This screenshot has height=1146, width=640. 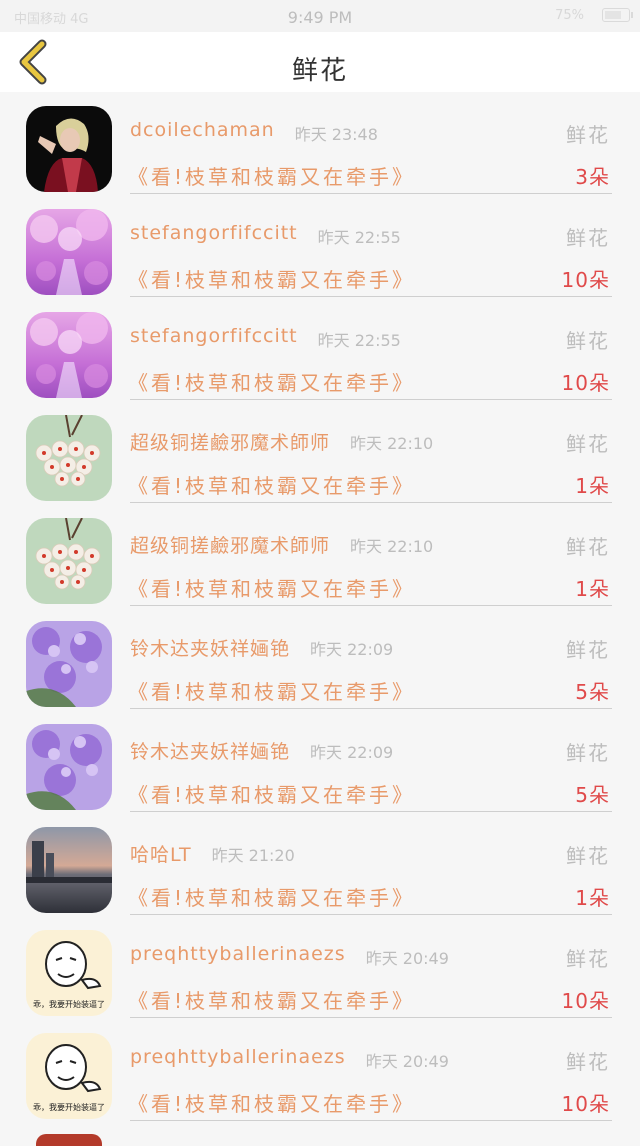 I want to click on username: 哈哈LT, so click(x=161, y=853).